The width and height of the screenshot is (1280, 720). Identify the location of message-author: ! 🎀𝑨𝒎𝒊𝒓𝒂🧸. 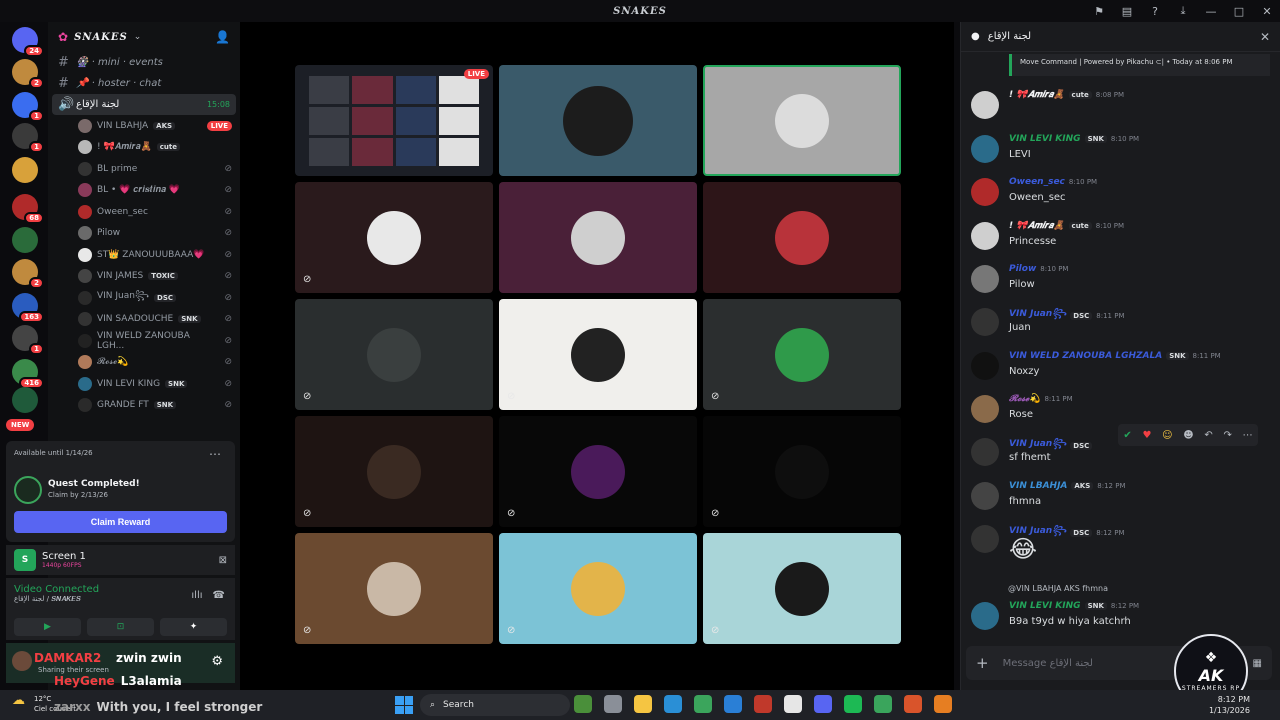
(1037, 95).